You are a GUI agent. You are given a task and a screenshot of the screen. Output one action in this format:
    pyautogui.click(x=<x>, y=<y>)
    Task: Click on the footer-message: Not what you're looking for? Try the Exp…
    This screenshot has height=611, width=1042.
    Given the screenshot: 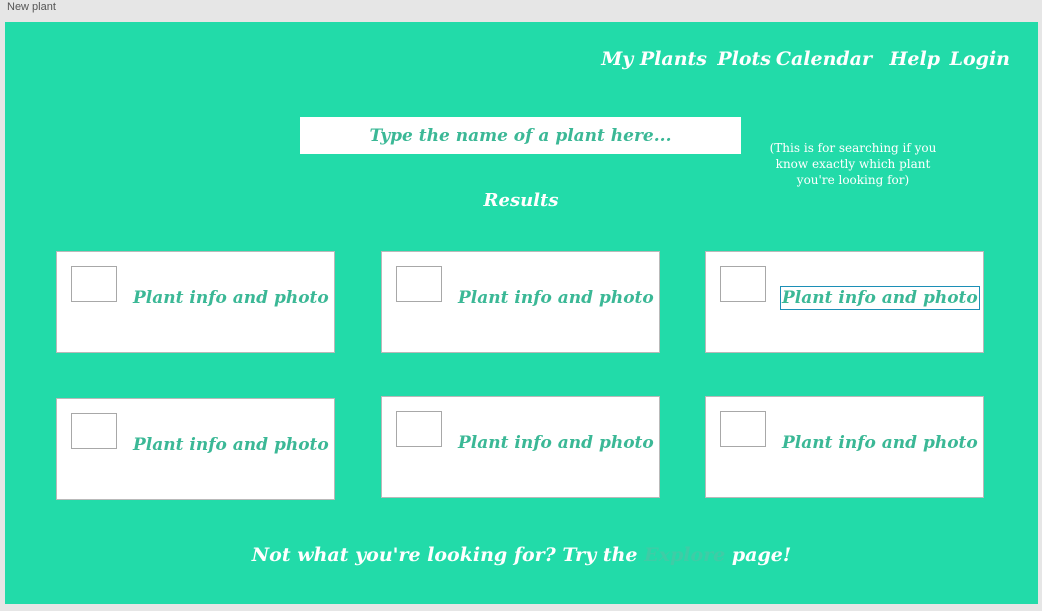 What is the action you would take?
    pyautogui.click(x=521, y=555)
    